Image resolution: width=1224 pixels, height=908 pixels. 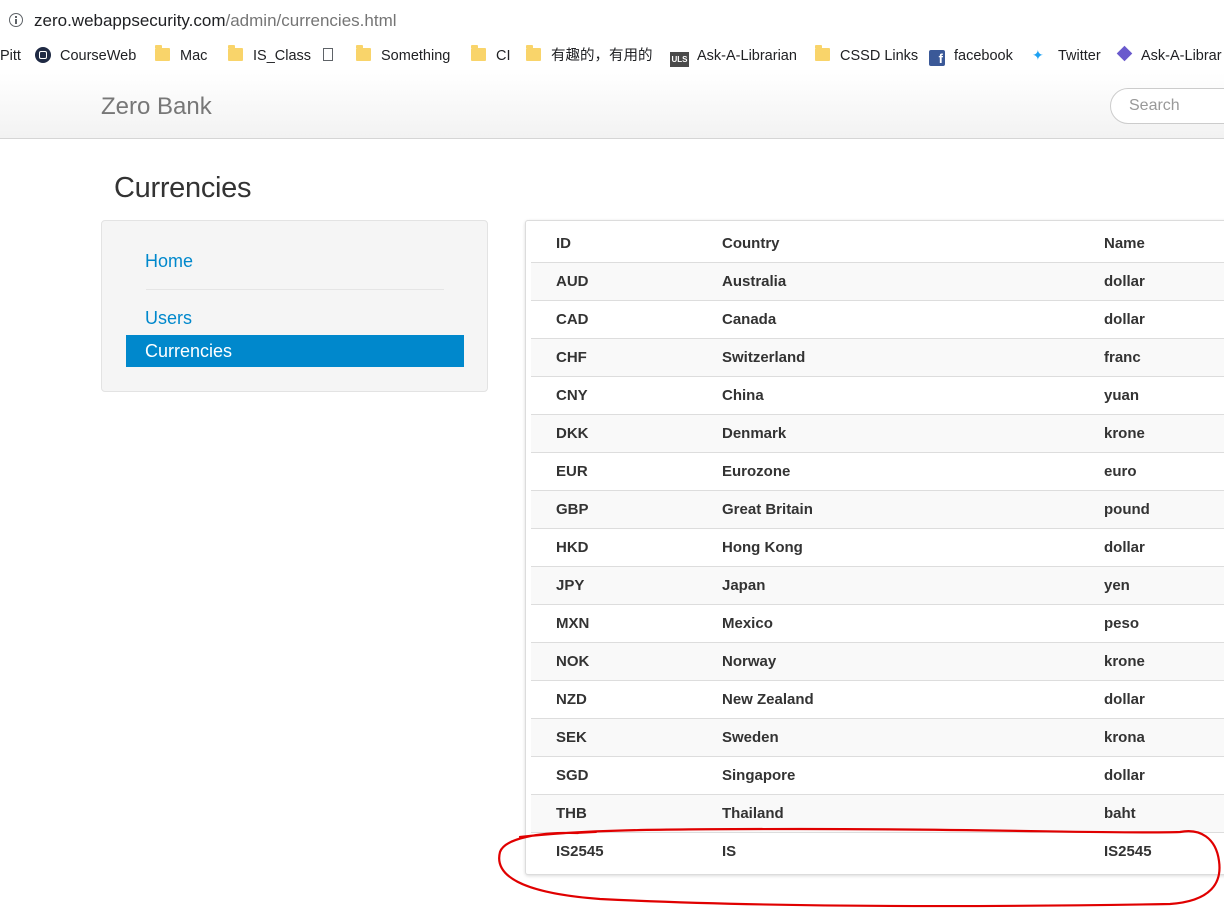 I want to click on table-row: NZD New Zealand dollar, so click(x=877, y=699).